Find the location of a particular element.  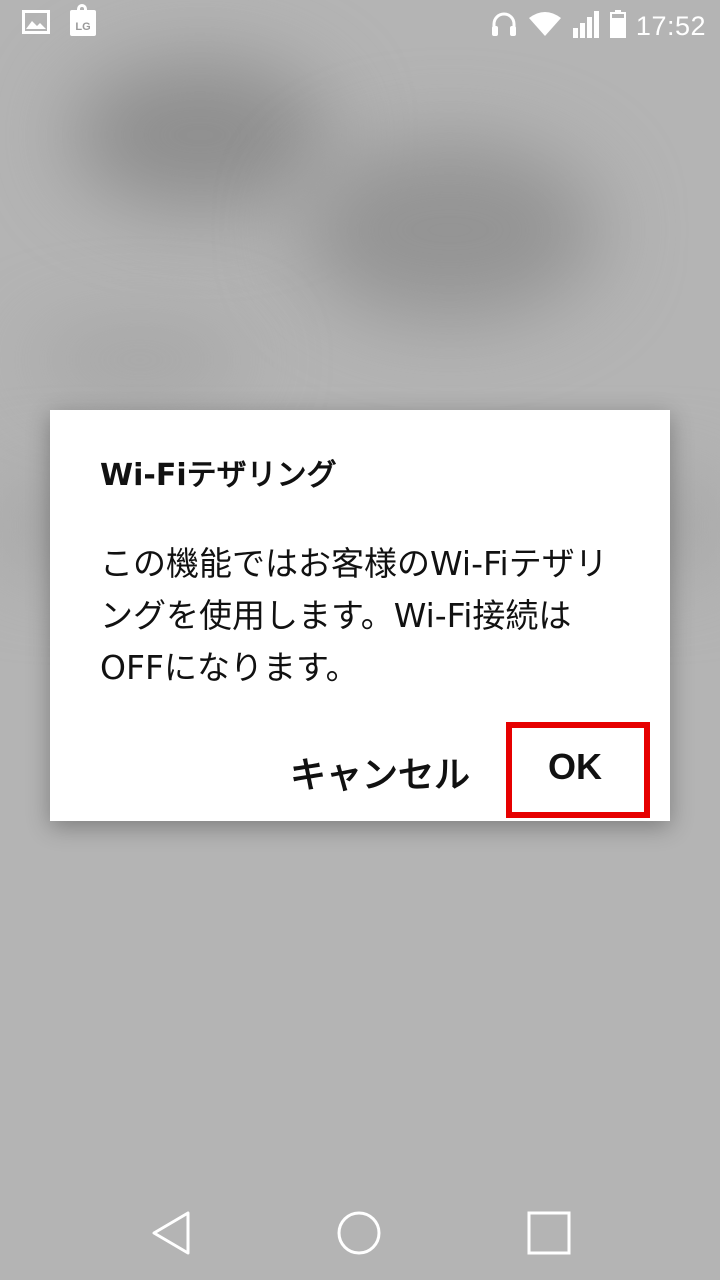

home-button is located at coordinates (359, 1235).